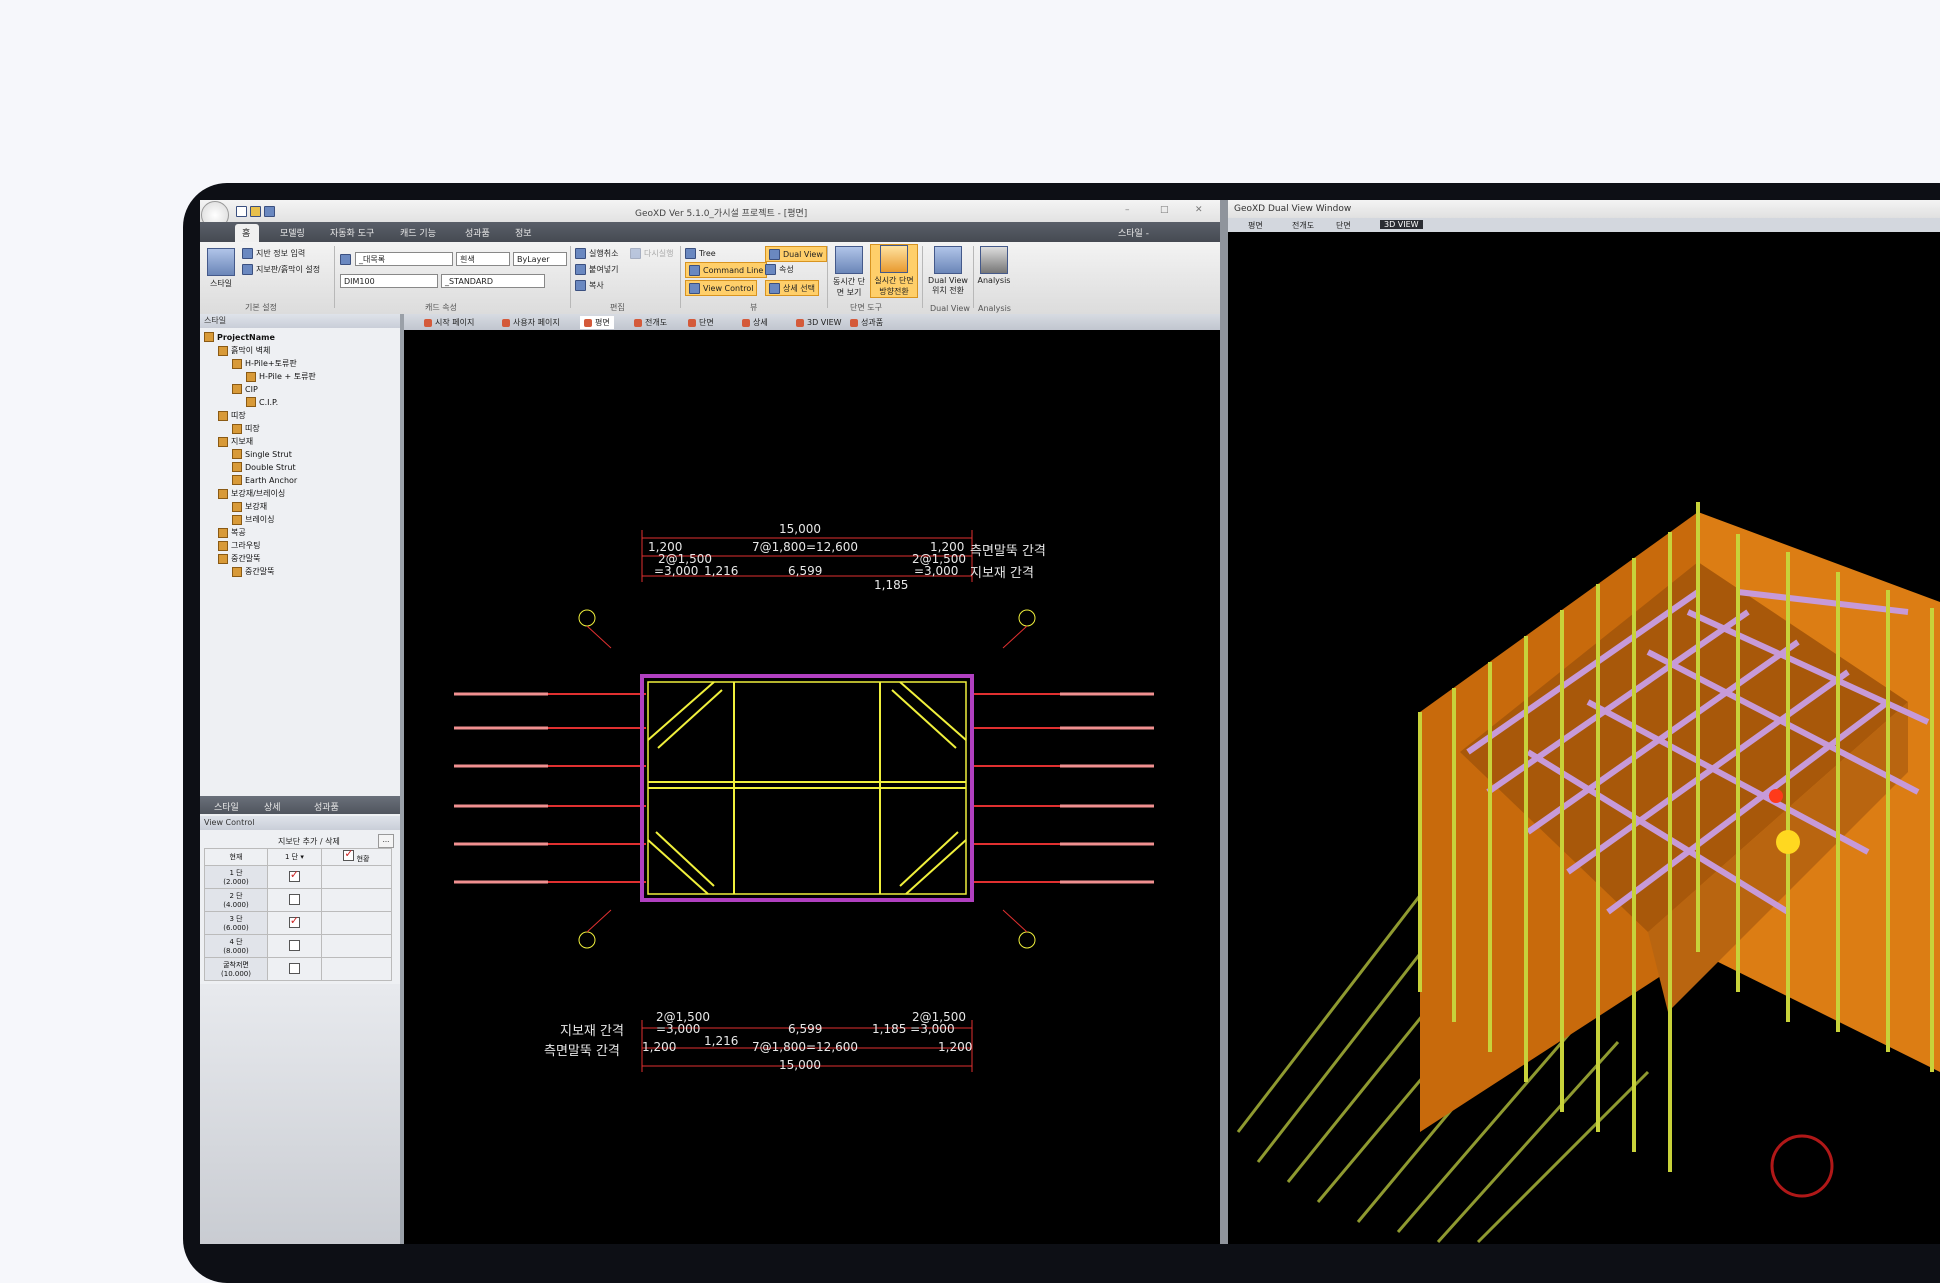 The width and height of the screenshot is (1940, 1283). I want to click on group-cad-props: 캐드 속성, so click(441, 307).